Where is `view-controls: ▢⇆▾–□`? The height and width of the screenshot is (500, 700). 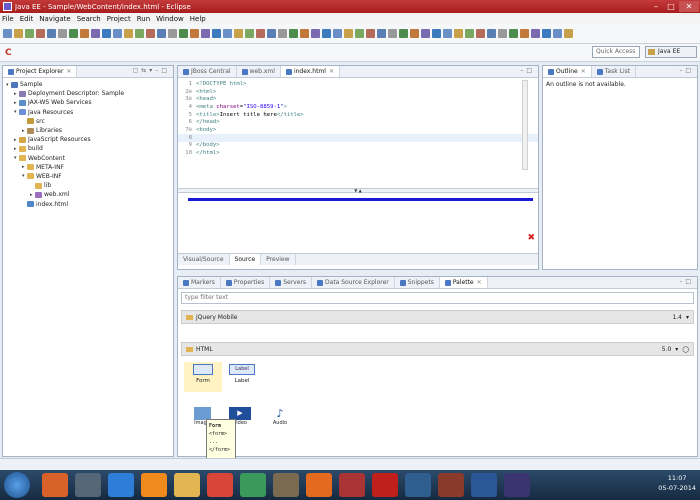 view-controls: ▢⇆▾–□ is located at coordinates (151, 70).